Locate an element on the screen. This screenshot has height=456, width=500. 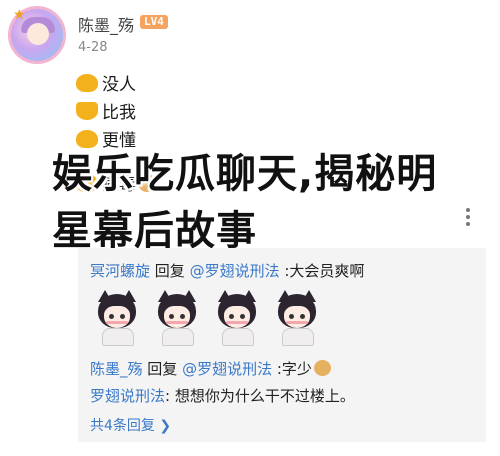
user-avatar: ★ is located at coordinates (37, 35).